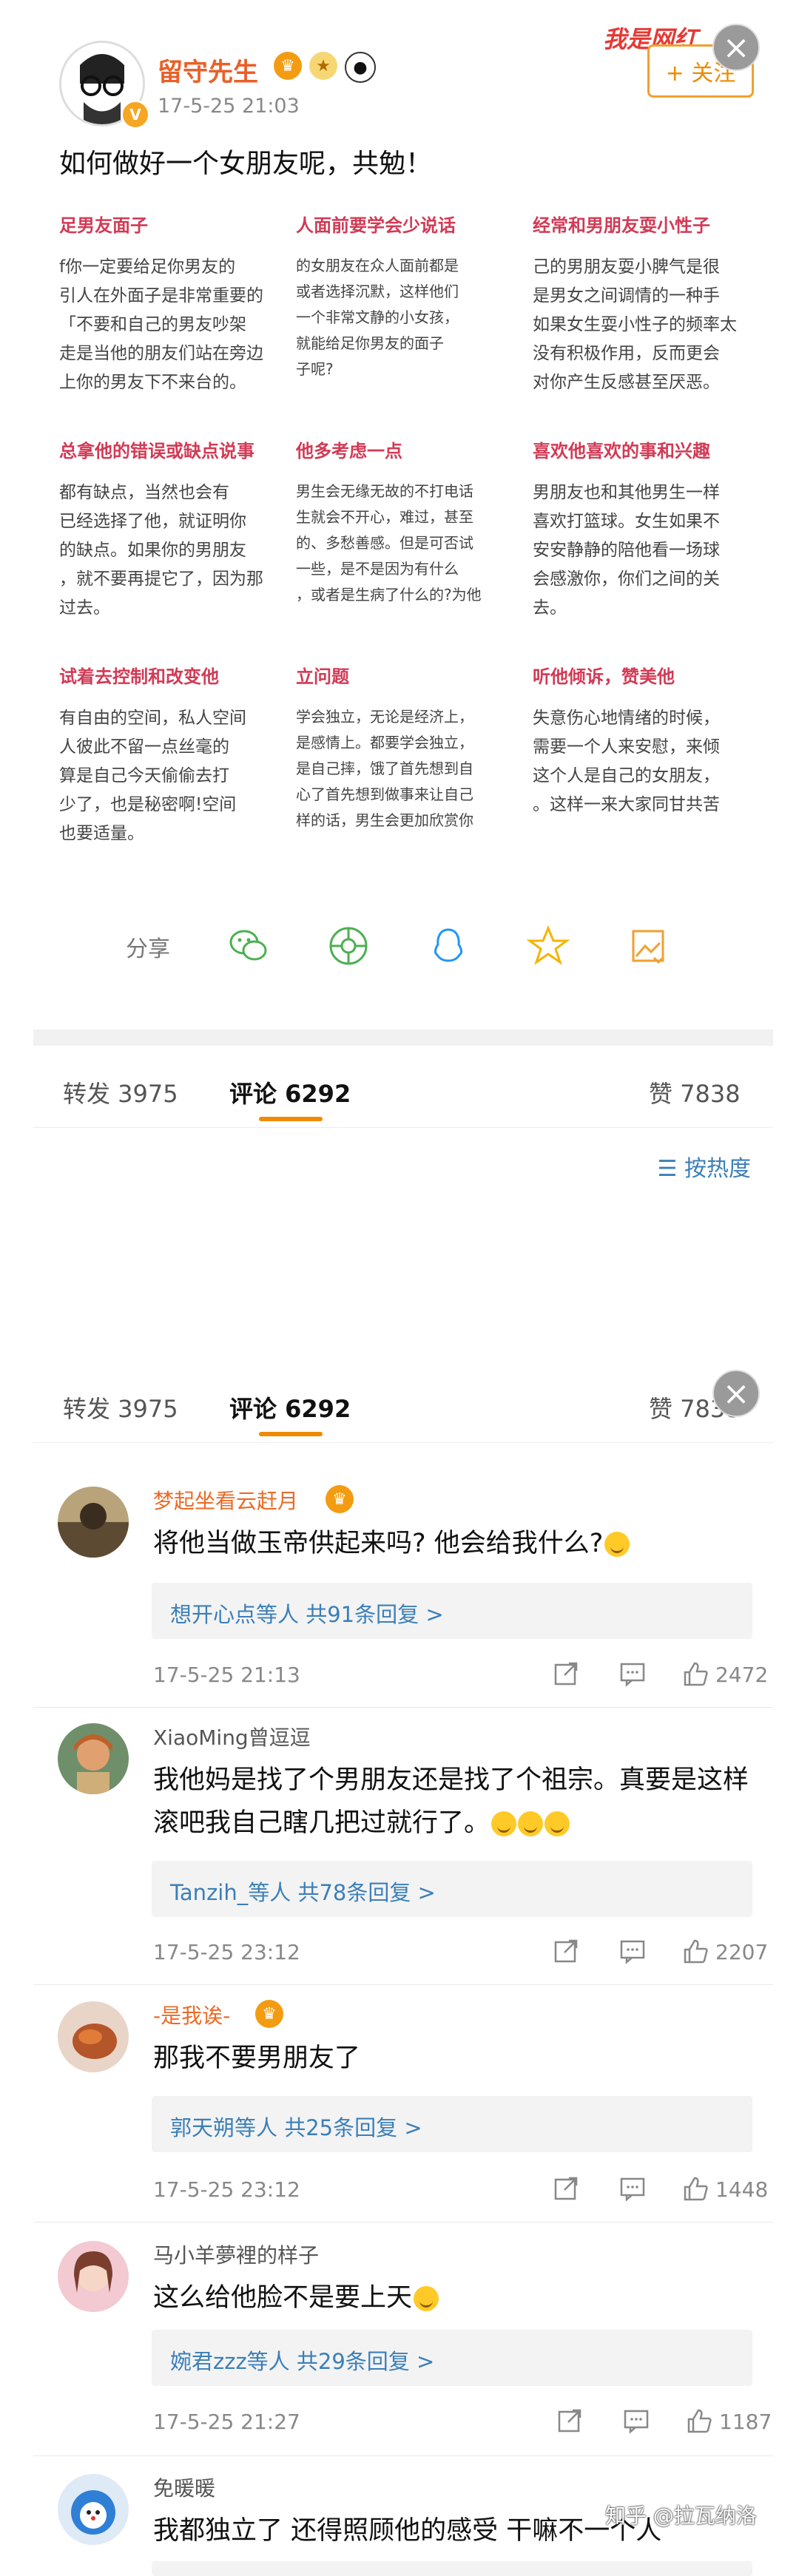 This screenshot has width=799, height=2576. I want to click on comment-text: 这么给他脸不是要上天, so click(452, 2297).